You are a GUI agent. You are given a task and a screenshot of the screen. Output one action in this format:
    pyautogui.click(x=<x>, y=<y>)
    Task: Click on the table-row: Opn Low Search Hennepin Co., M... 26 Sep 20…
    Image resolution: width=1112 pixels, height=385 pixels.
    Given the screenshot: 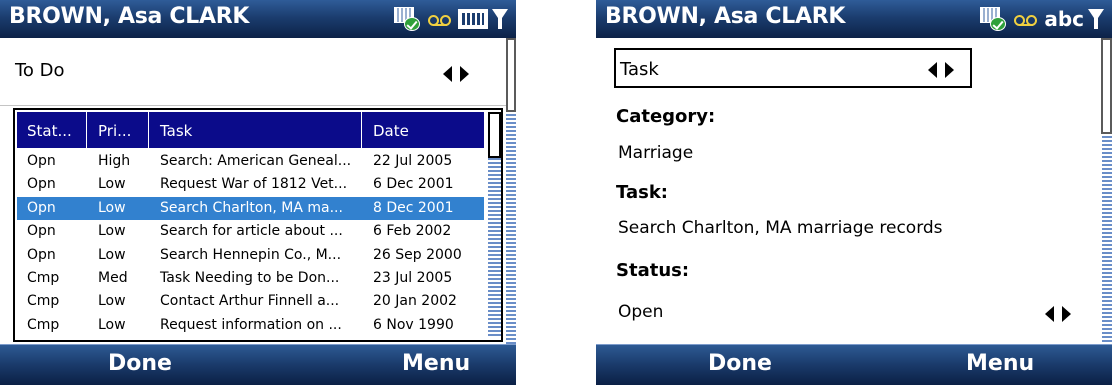 What is the action you would take?
    pyautogui.click(x=250, y=255)
    